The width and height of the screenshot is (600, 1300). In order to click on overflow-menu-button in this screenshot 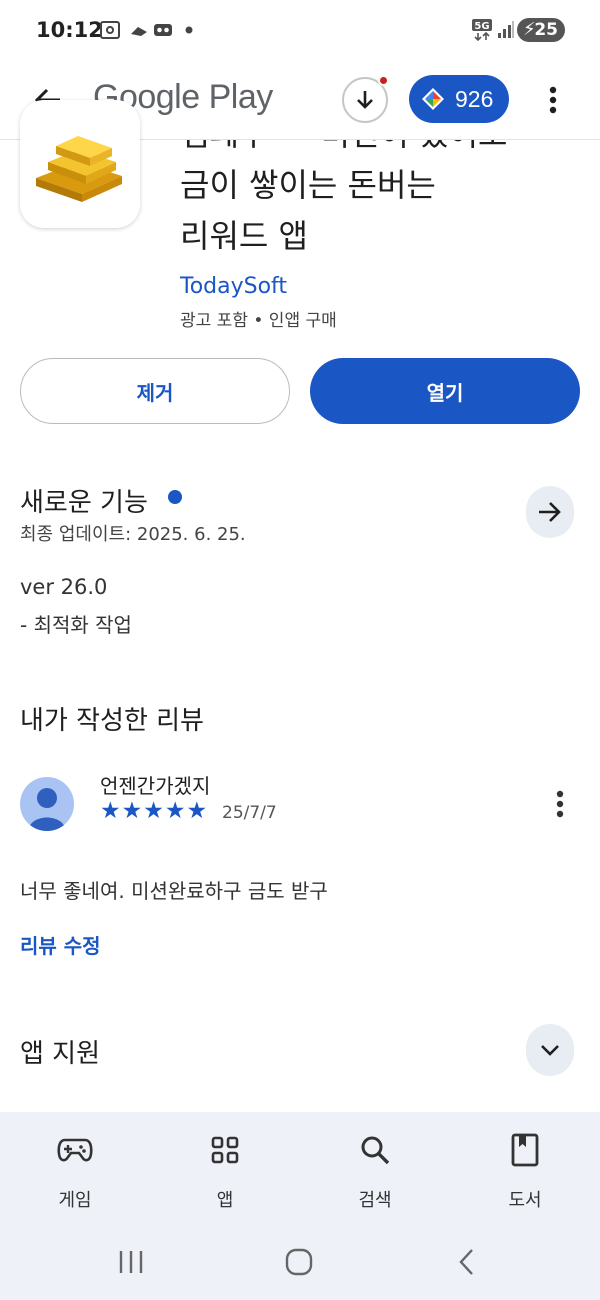, I will do `click(553, 100)`.